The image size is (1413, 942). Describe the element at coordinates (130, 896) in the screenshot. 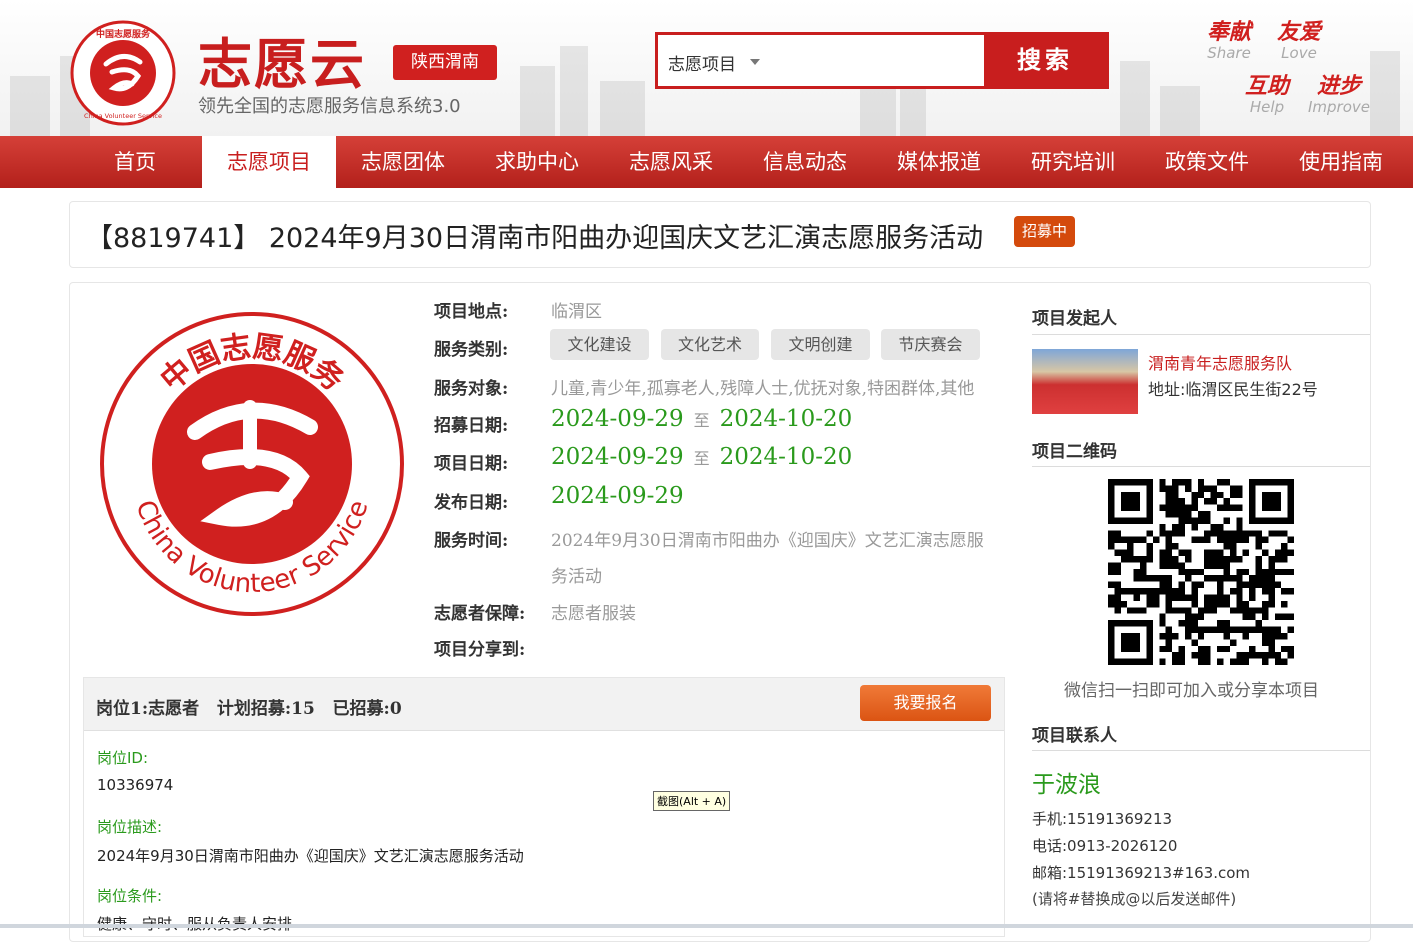

I see `job-cond-label: 岗位条件:` at that location.